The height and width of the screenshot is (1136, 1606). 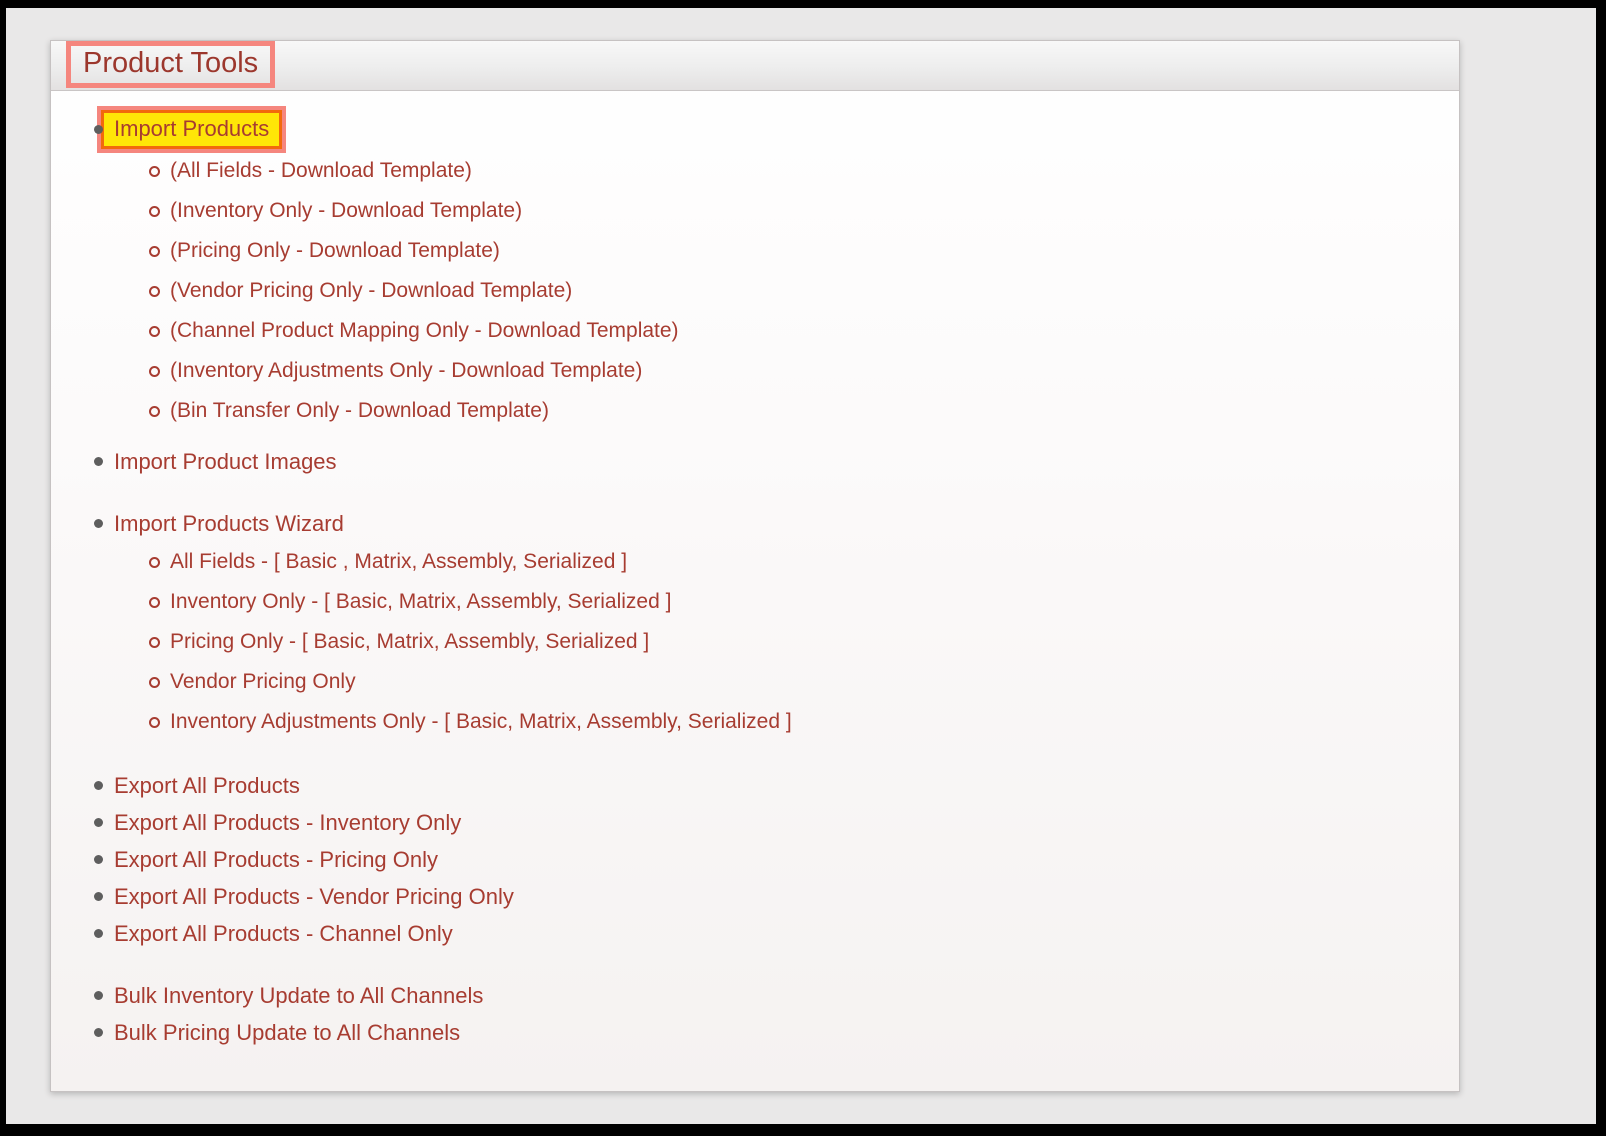 I want to click on link-bulk-pricing-update-to-all-channels: Bulk Pricing Update to All Channels, so click(x=287, y=1032).